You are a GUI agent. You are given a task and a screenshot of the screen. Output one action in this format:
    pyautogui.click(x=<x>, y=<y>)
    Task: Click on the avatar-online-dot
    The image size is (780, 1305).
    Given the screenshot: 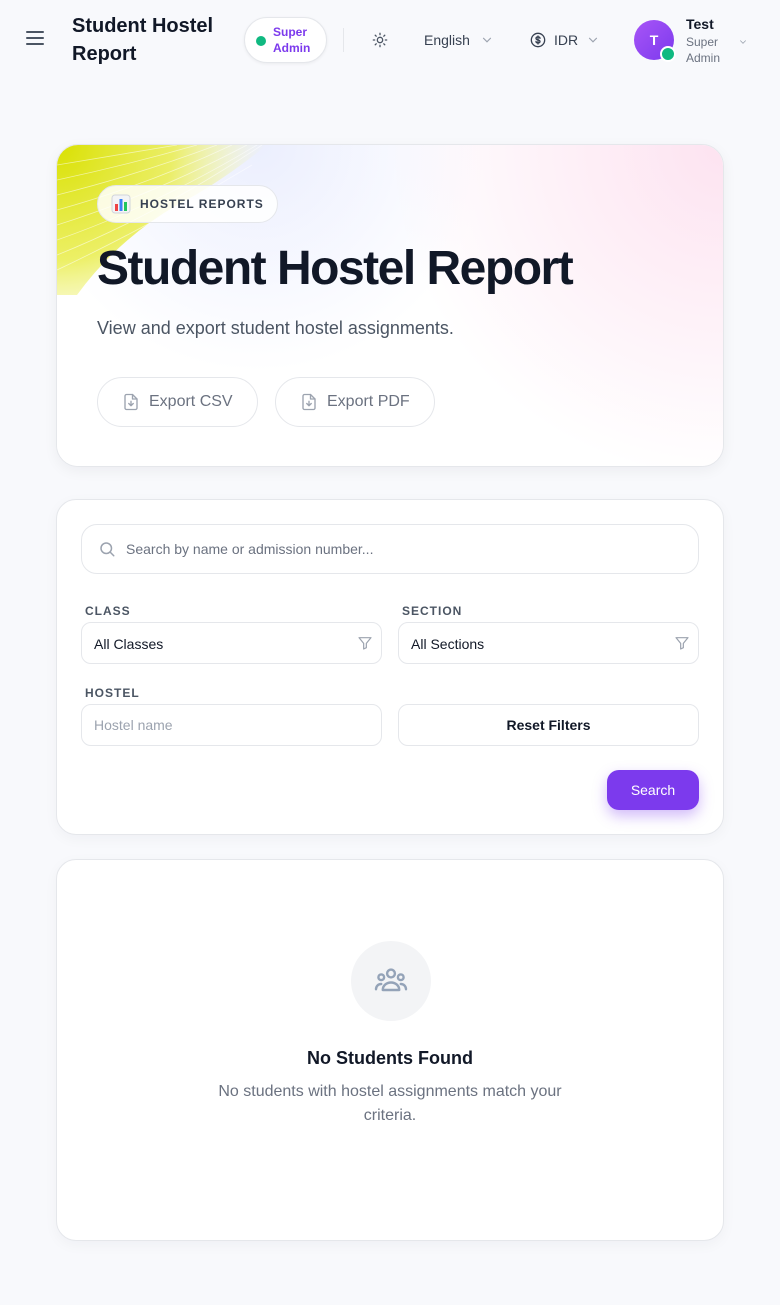 What is the action you would take?
    pyautogui.click(x=668, y=54)
    